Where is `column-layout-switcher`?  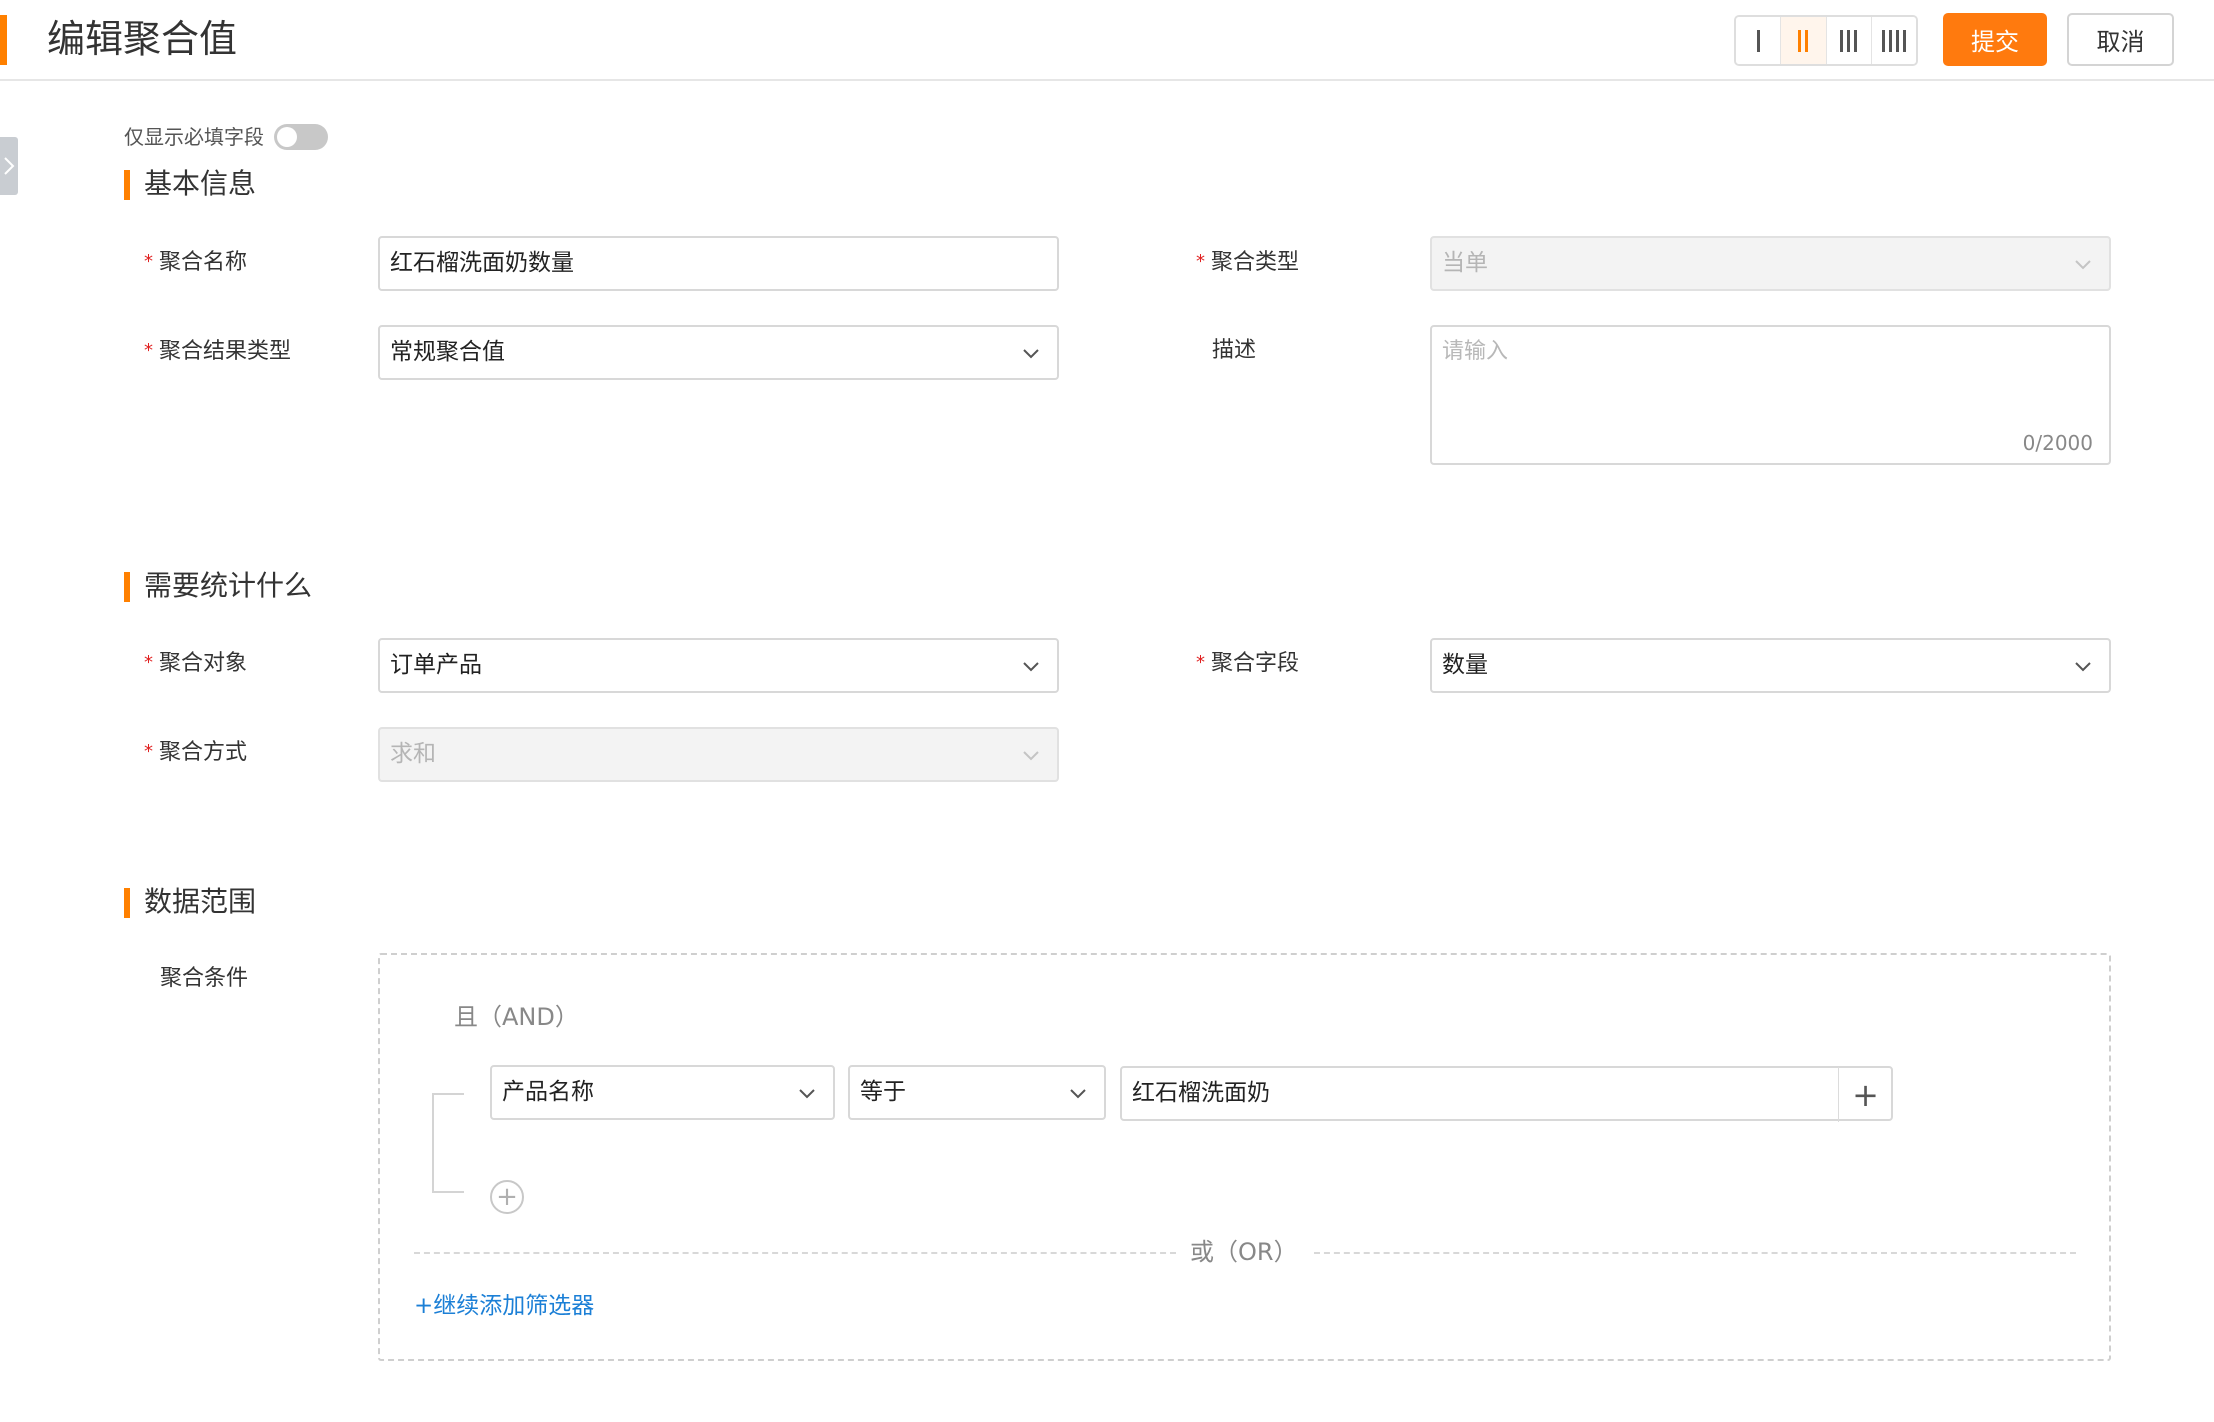 column-layout-switcher is located at coordinates (1826, 40).